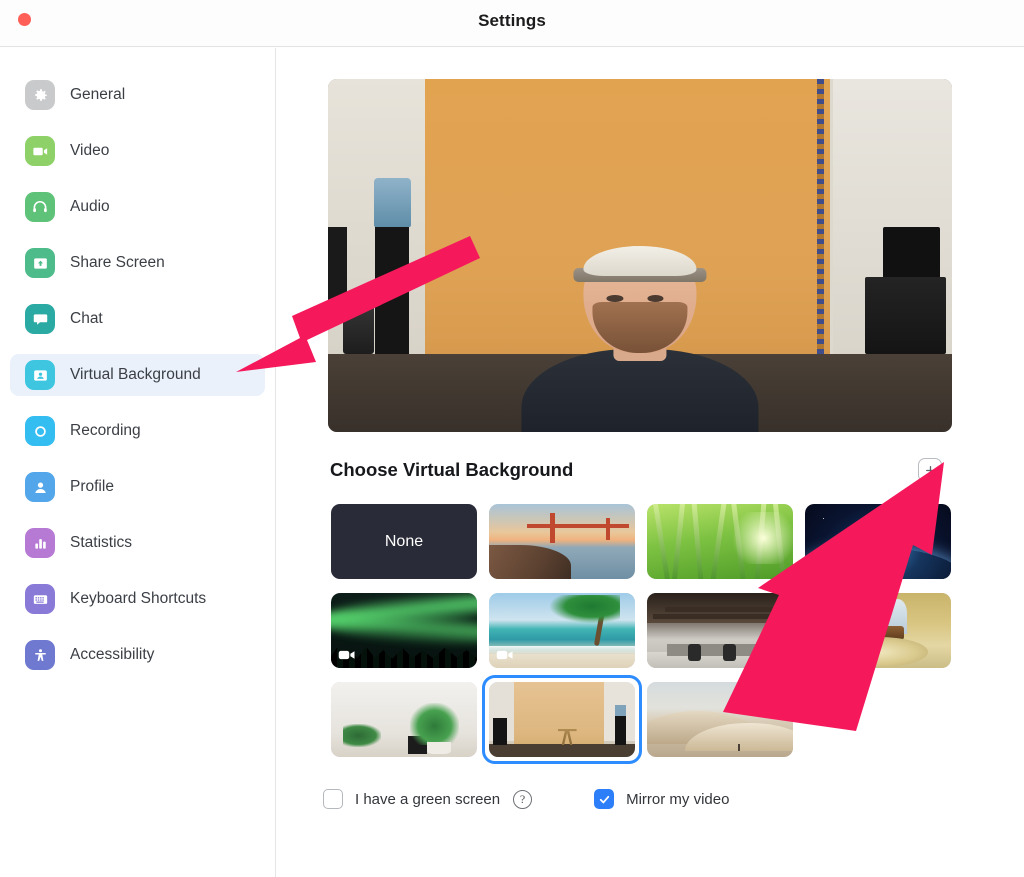 The image size is (1024, 877). I want to click on check-icon, so click(604, 799).